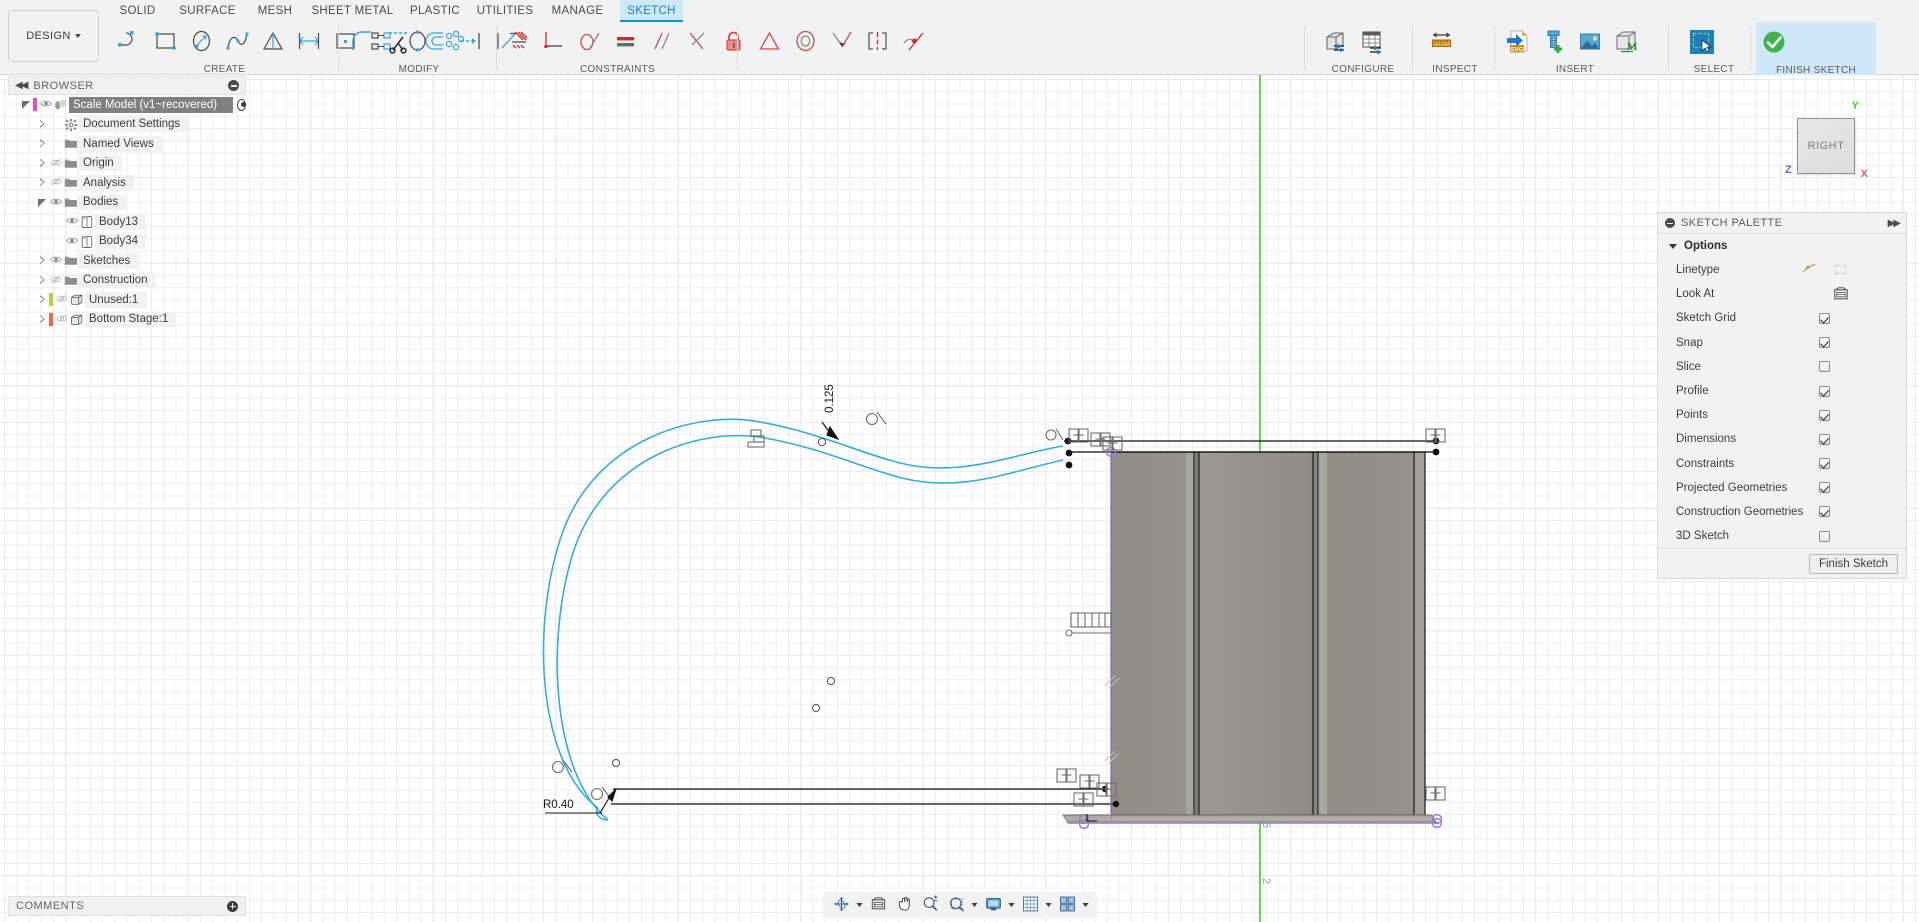 Image resolution: width=1919 pixels, height=922 pixels. I want to click on double-right-arrow-icon: ▶▶, so click(1894, 223).